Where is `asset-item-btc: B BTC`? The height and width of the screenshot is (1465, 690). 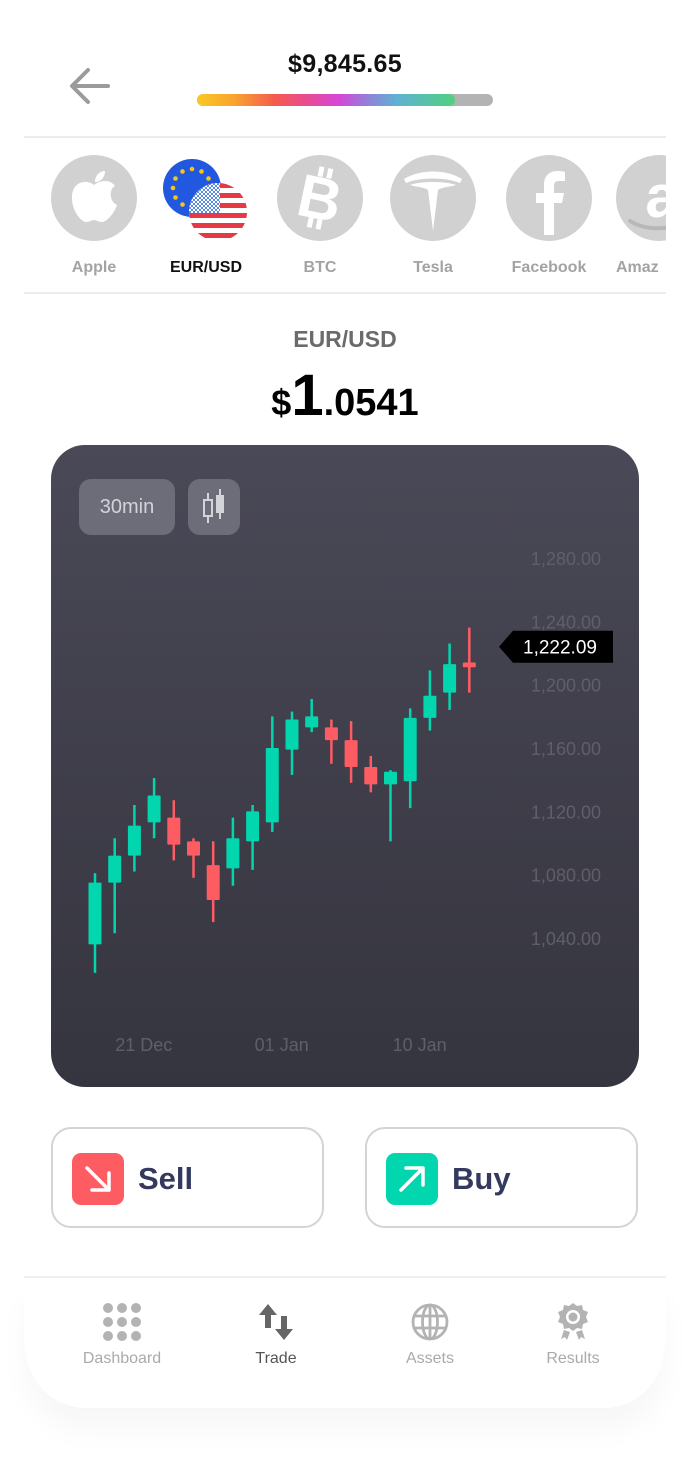 asset-item-btc: B BTC is located at coordinates (320, 216).